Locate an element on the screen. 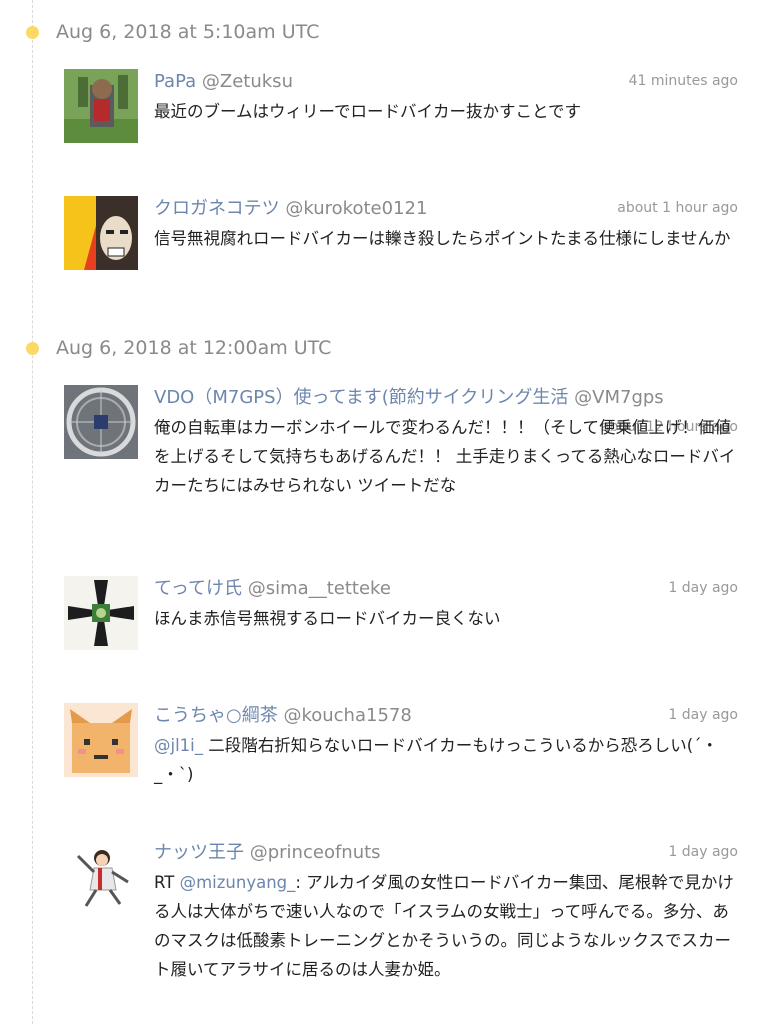 This screenshot has width=781, height=1024. author-handle: @kurokote0121 is located at coordinates (356, 208).